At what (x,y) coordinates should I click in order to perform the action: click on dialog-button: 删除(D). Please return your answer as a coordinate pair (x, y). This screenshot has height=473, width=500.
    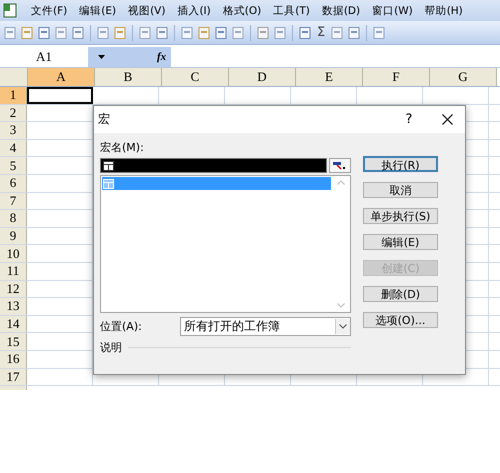
    Looking at the image, I should click on (400, 294).